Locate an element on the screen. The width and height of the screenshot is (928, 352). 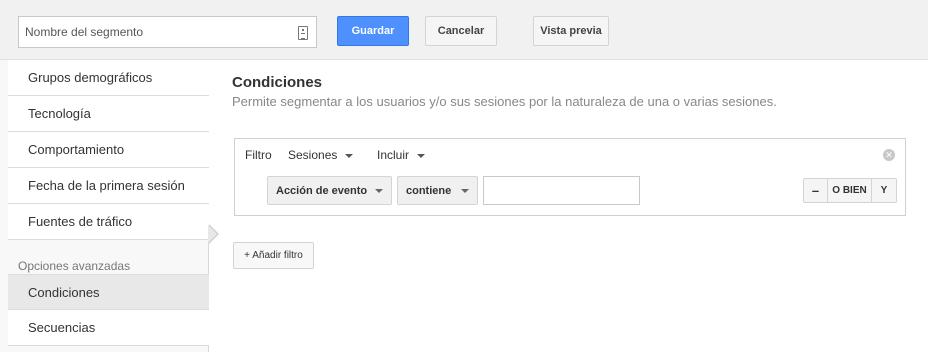
filter-value-input is located at coordinates (561, 190).